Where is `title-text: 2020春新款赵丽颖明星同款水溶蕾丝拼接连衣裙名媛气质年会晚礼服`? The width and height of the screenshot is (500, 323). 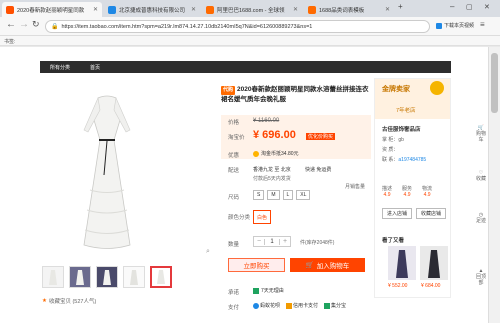
title-text: 2020春新款赵丽颖明星同款水溶蕾丝拼接连衣裙名媛气质年会晚礼服 is located at coordinates (295, 94).